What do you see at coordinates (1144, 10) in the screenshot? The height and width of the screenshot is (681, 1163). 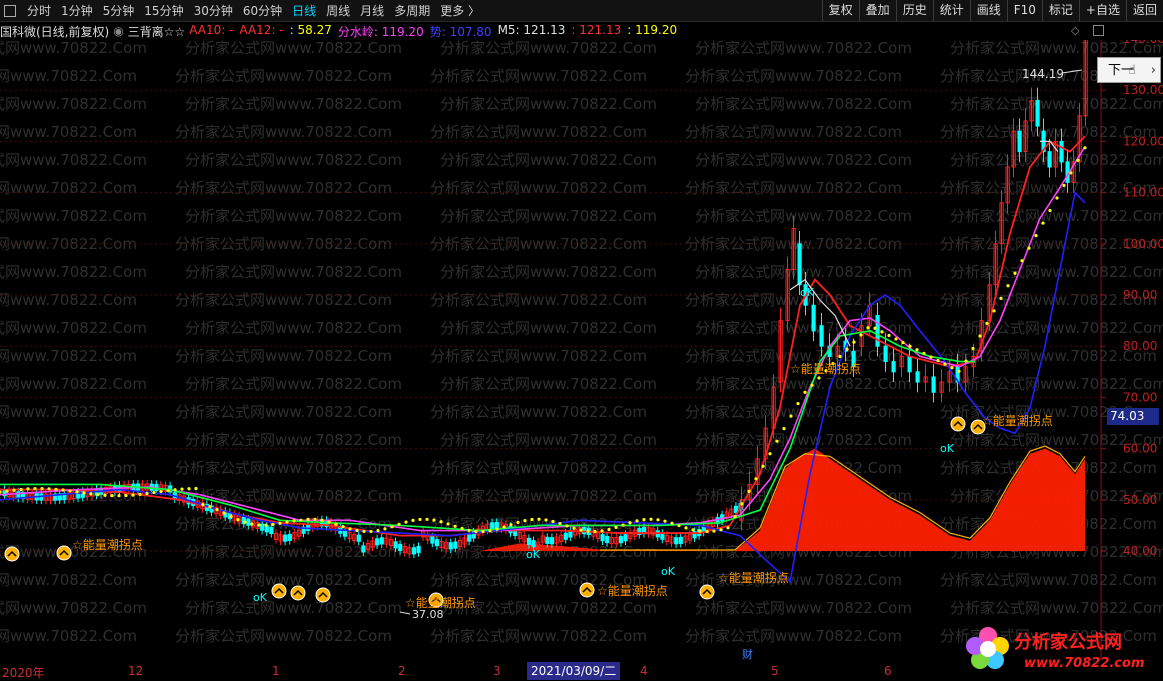 I see `toolbar-button-8: 返回` at bounding box center [1144, 10].